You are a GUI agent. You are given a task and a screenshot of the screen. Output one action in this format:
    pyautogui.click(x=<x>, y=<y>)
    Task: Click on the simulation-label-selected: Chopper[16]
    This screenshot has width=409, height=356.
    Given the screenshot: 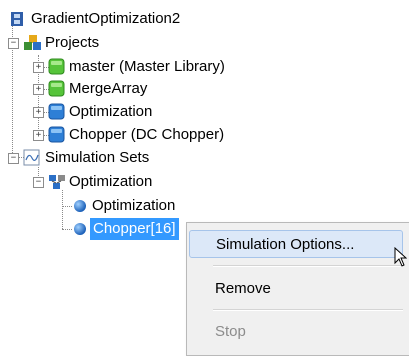 What is the action you would take?
    pyautogui.click(x=134, y=229)
    